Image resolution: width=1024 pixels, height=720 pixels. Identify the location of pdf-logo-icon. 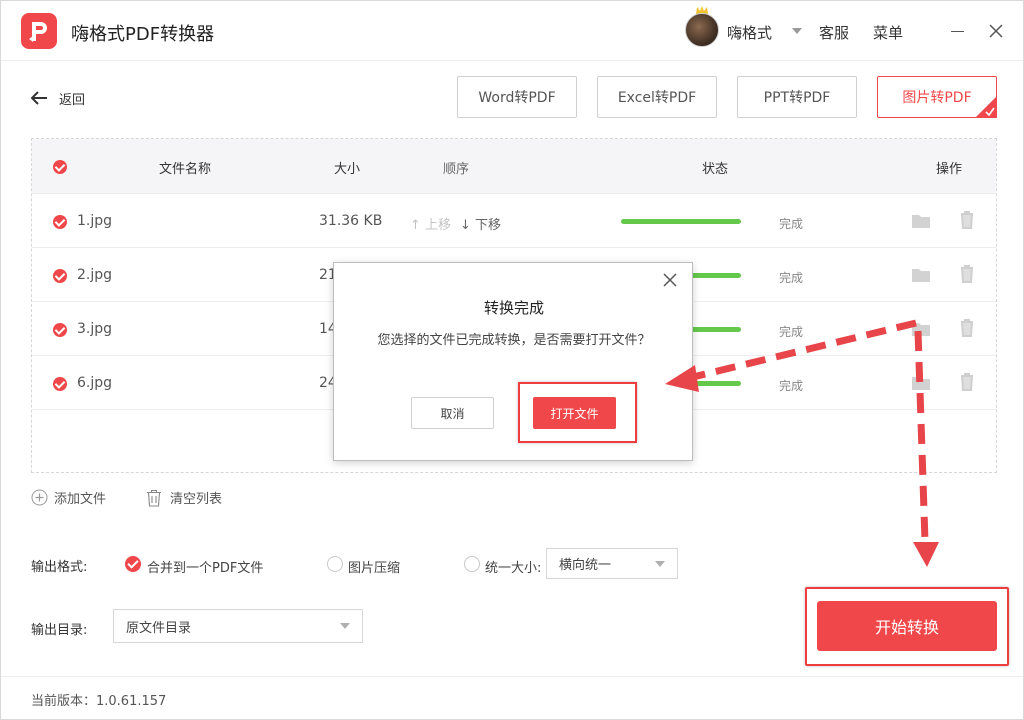
(39, 31).